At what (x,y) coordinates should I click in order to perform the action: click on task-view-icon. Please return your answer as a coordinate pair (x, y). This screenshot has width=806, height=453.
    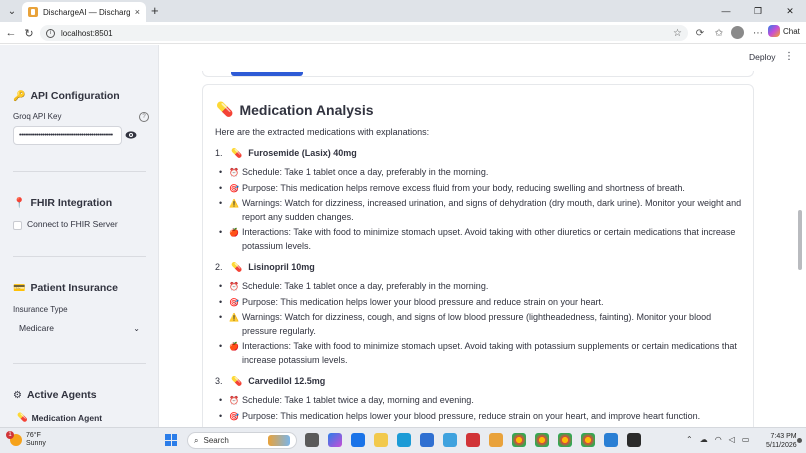
    Looking at the image, I should click on (312, 440).